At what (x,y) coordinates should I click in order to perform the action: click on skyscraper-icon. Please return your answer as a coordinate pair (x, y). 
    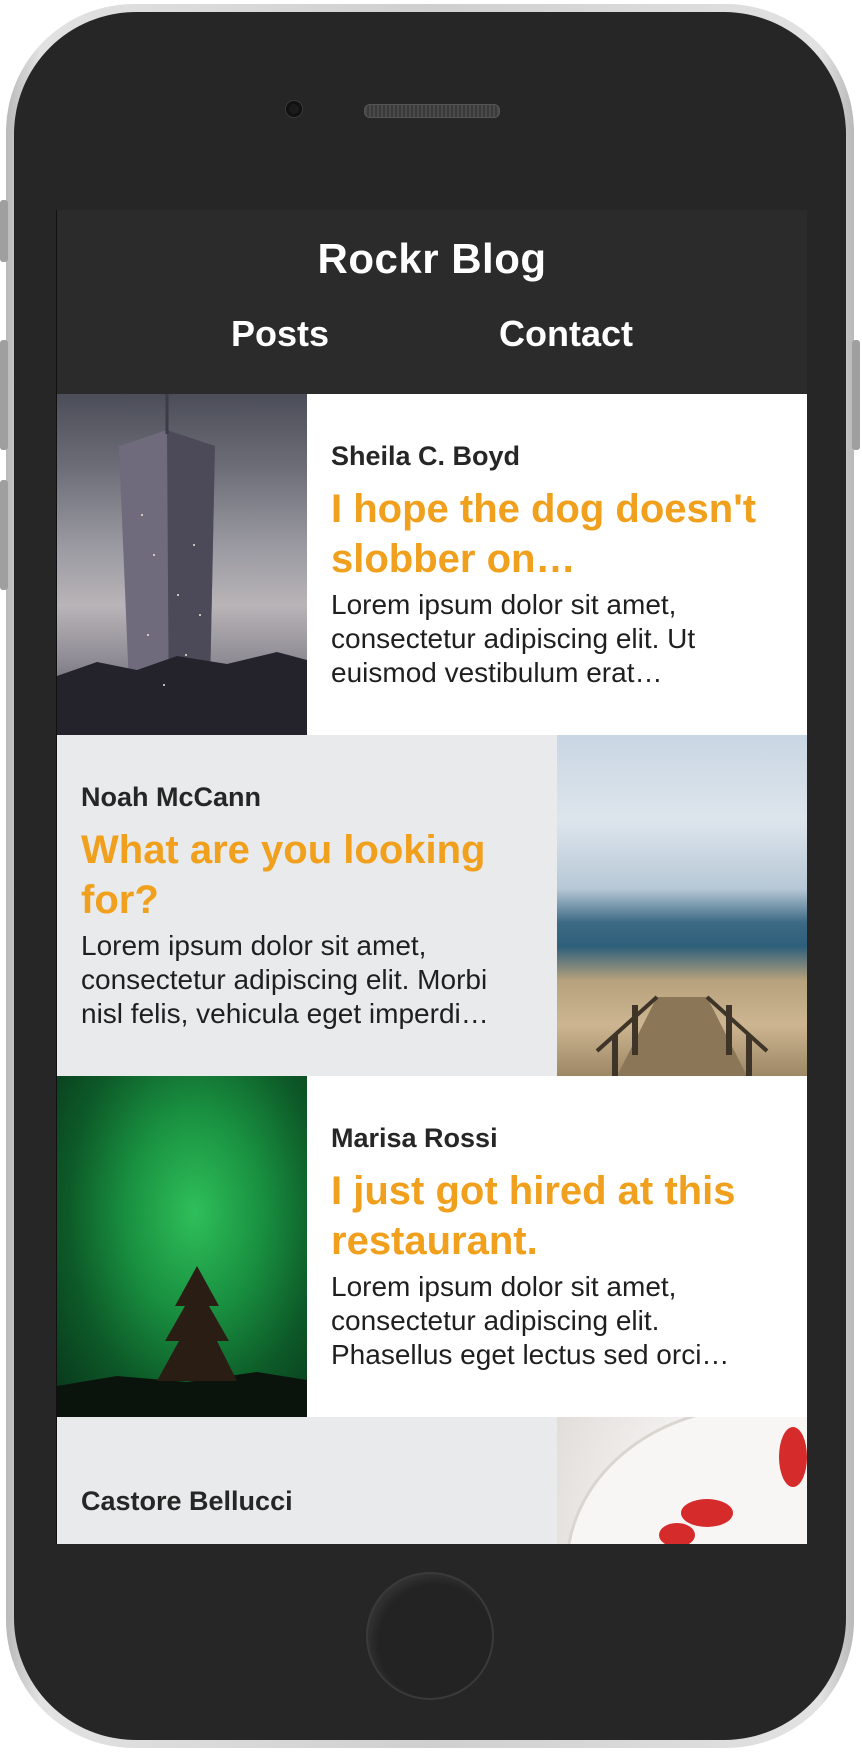
    Looking at the image, I should click on (182, 564).